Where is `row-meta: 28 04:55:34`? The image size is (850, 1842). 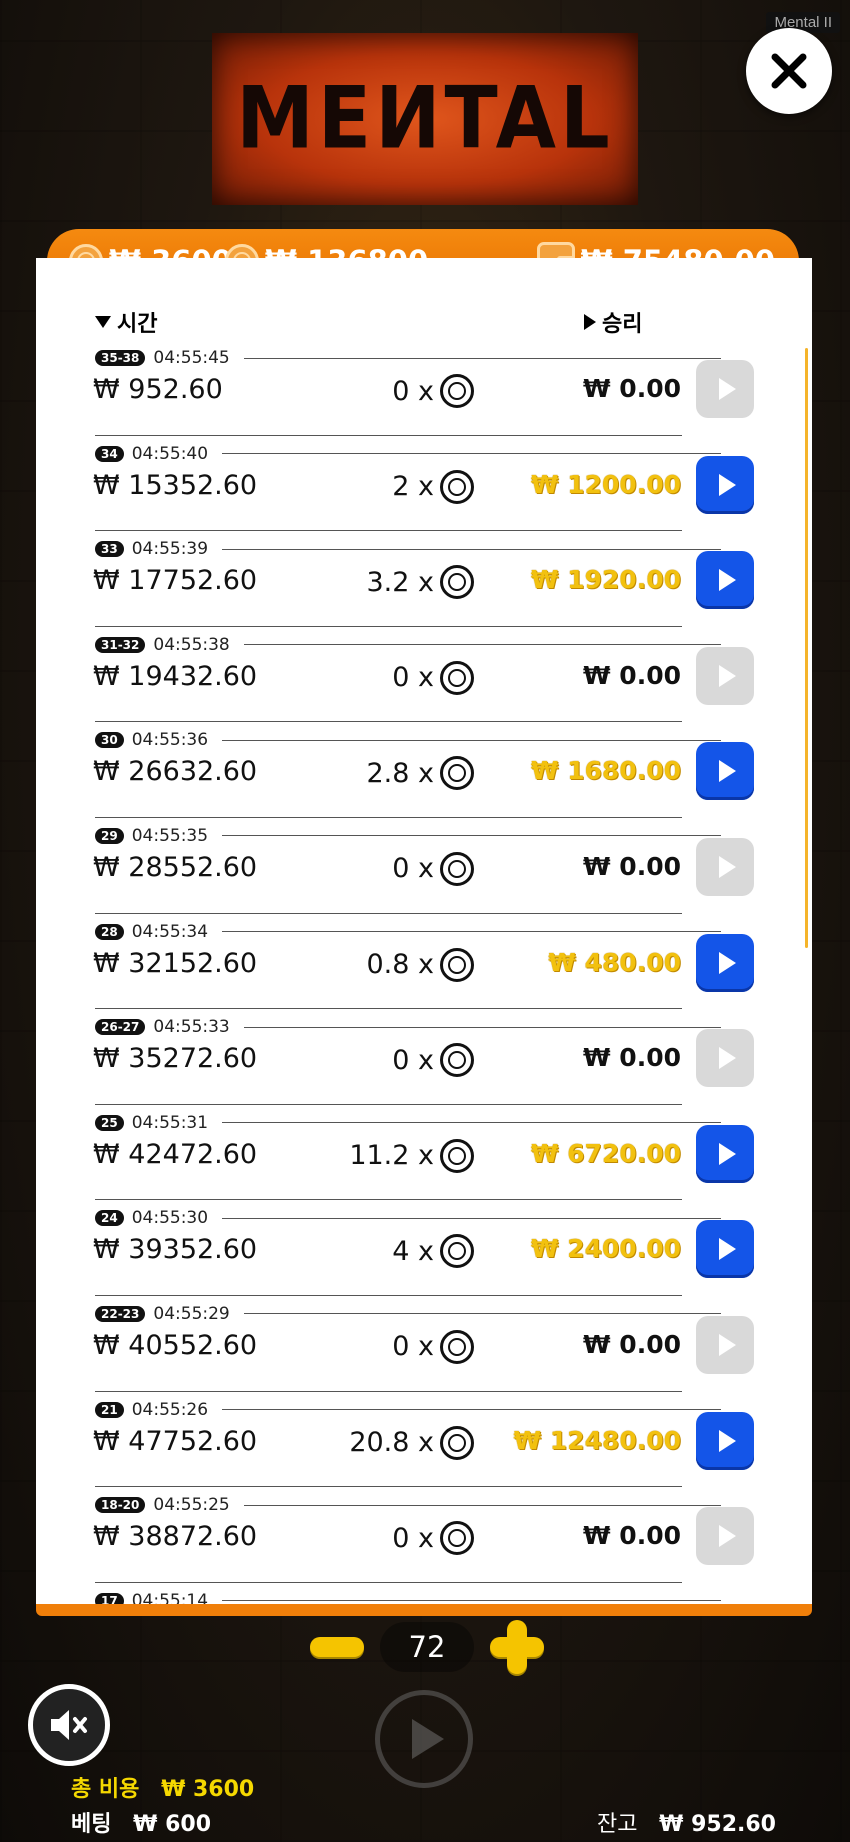 row-meta: 28 04:55:34 is located at coordinates (408, 932).